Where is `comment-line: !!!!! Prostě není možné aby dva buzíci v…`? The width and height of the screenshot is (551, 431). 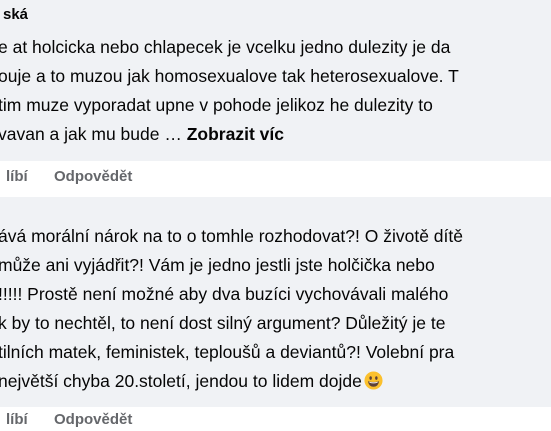 comment-line: !!!!! Prostě není možné aby dva buzíci v… is located at coordinates (224, 294).